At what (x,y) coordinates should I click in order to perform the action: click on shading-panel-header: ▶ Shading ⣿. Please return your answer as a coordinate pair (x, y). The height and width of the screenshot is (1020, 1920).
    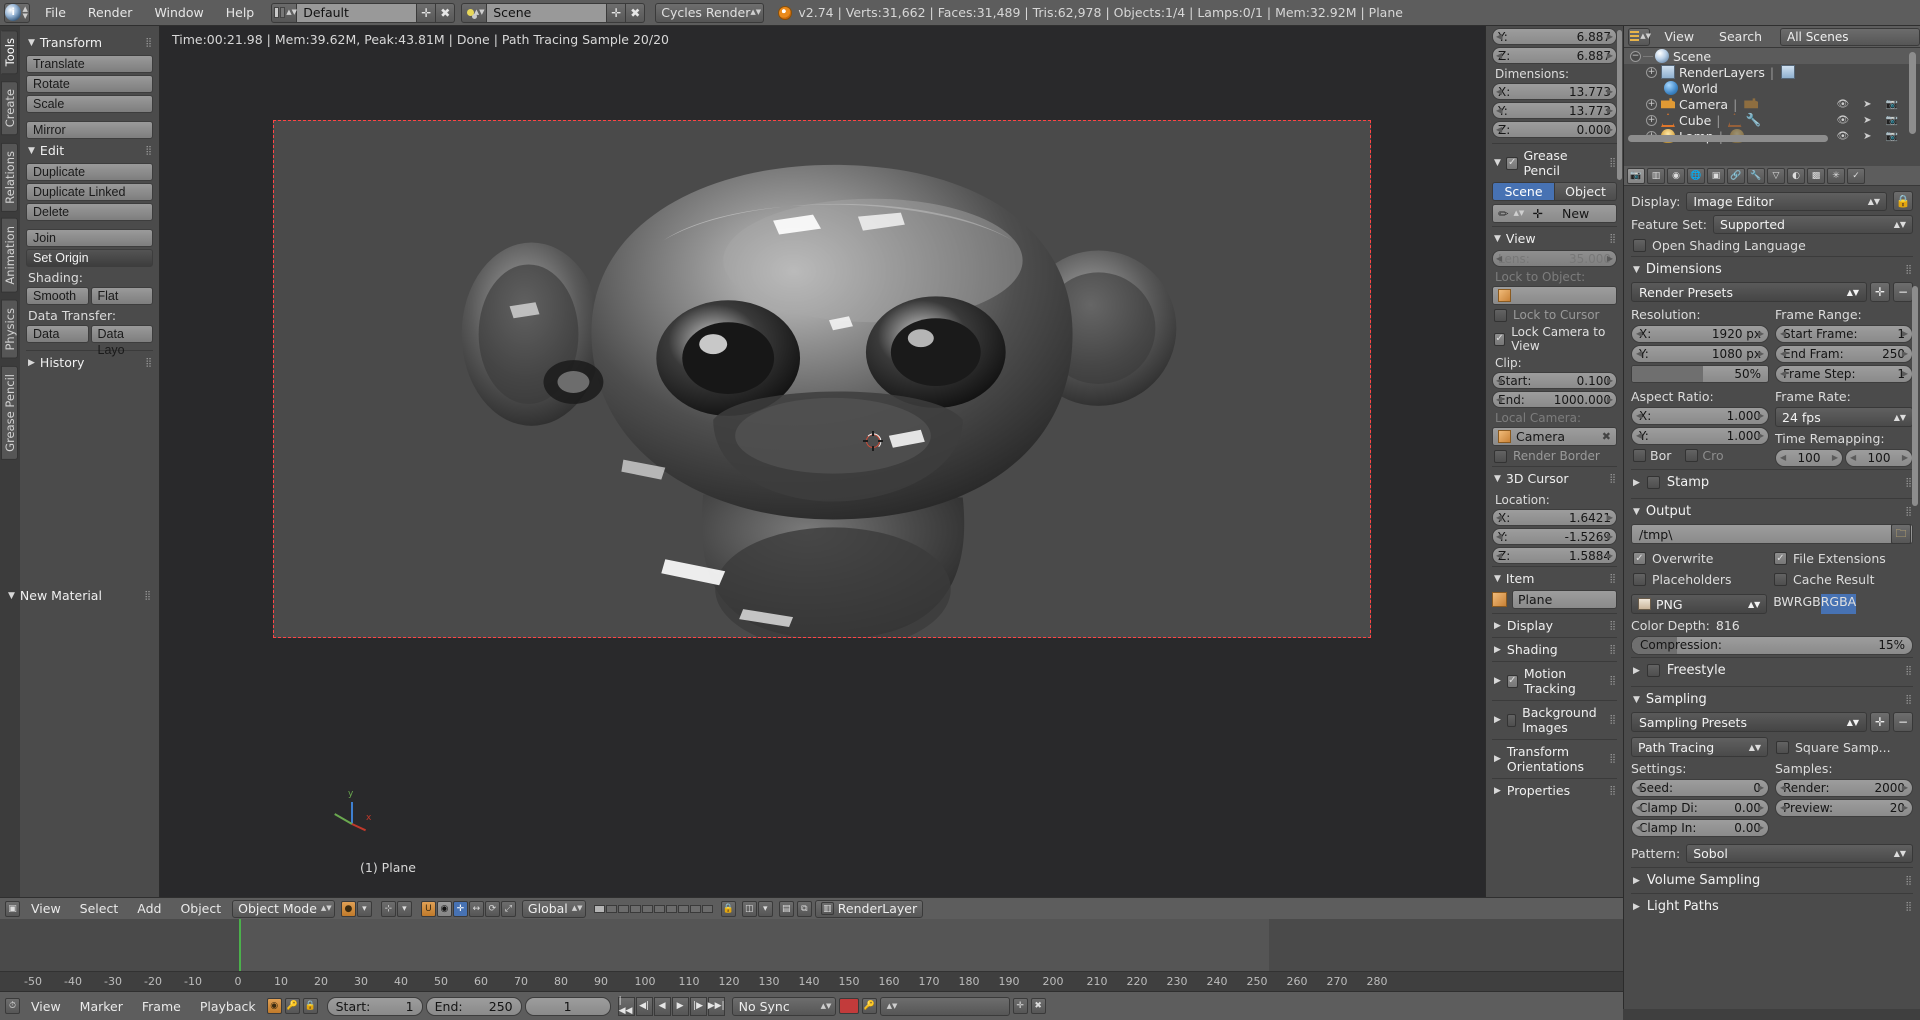
    Looking at the image, I should click on (1554, 649).